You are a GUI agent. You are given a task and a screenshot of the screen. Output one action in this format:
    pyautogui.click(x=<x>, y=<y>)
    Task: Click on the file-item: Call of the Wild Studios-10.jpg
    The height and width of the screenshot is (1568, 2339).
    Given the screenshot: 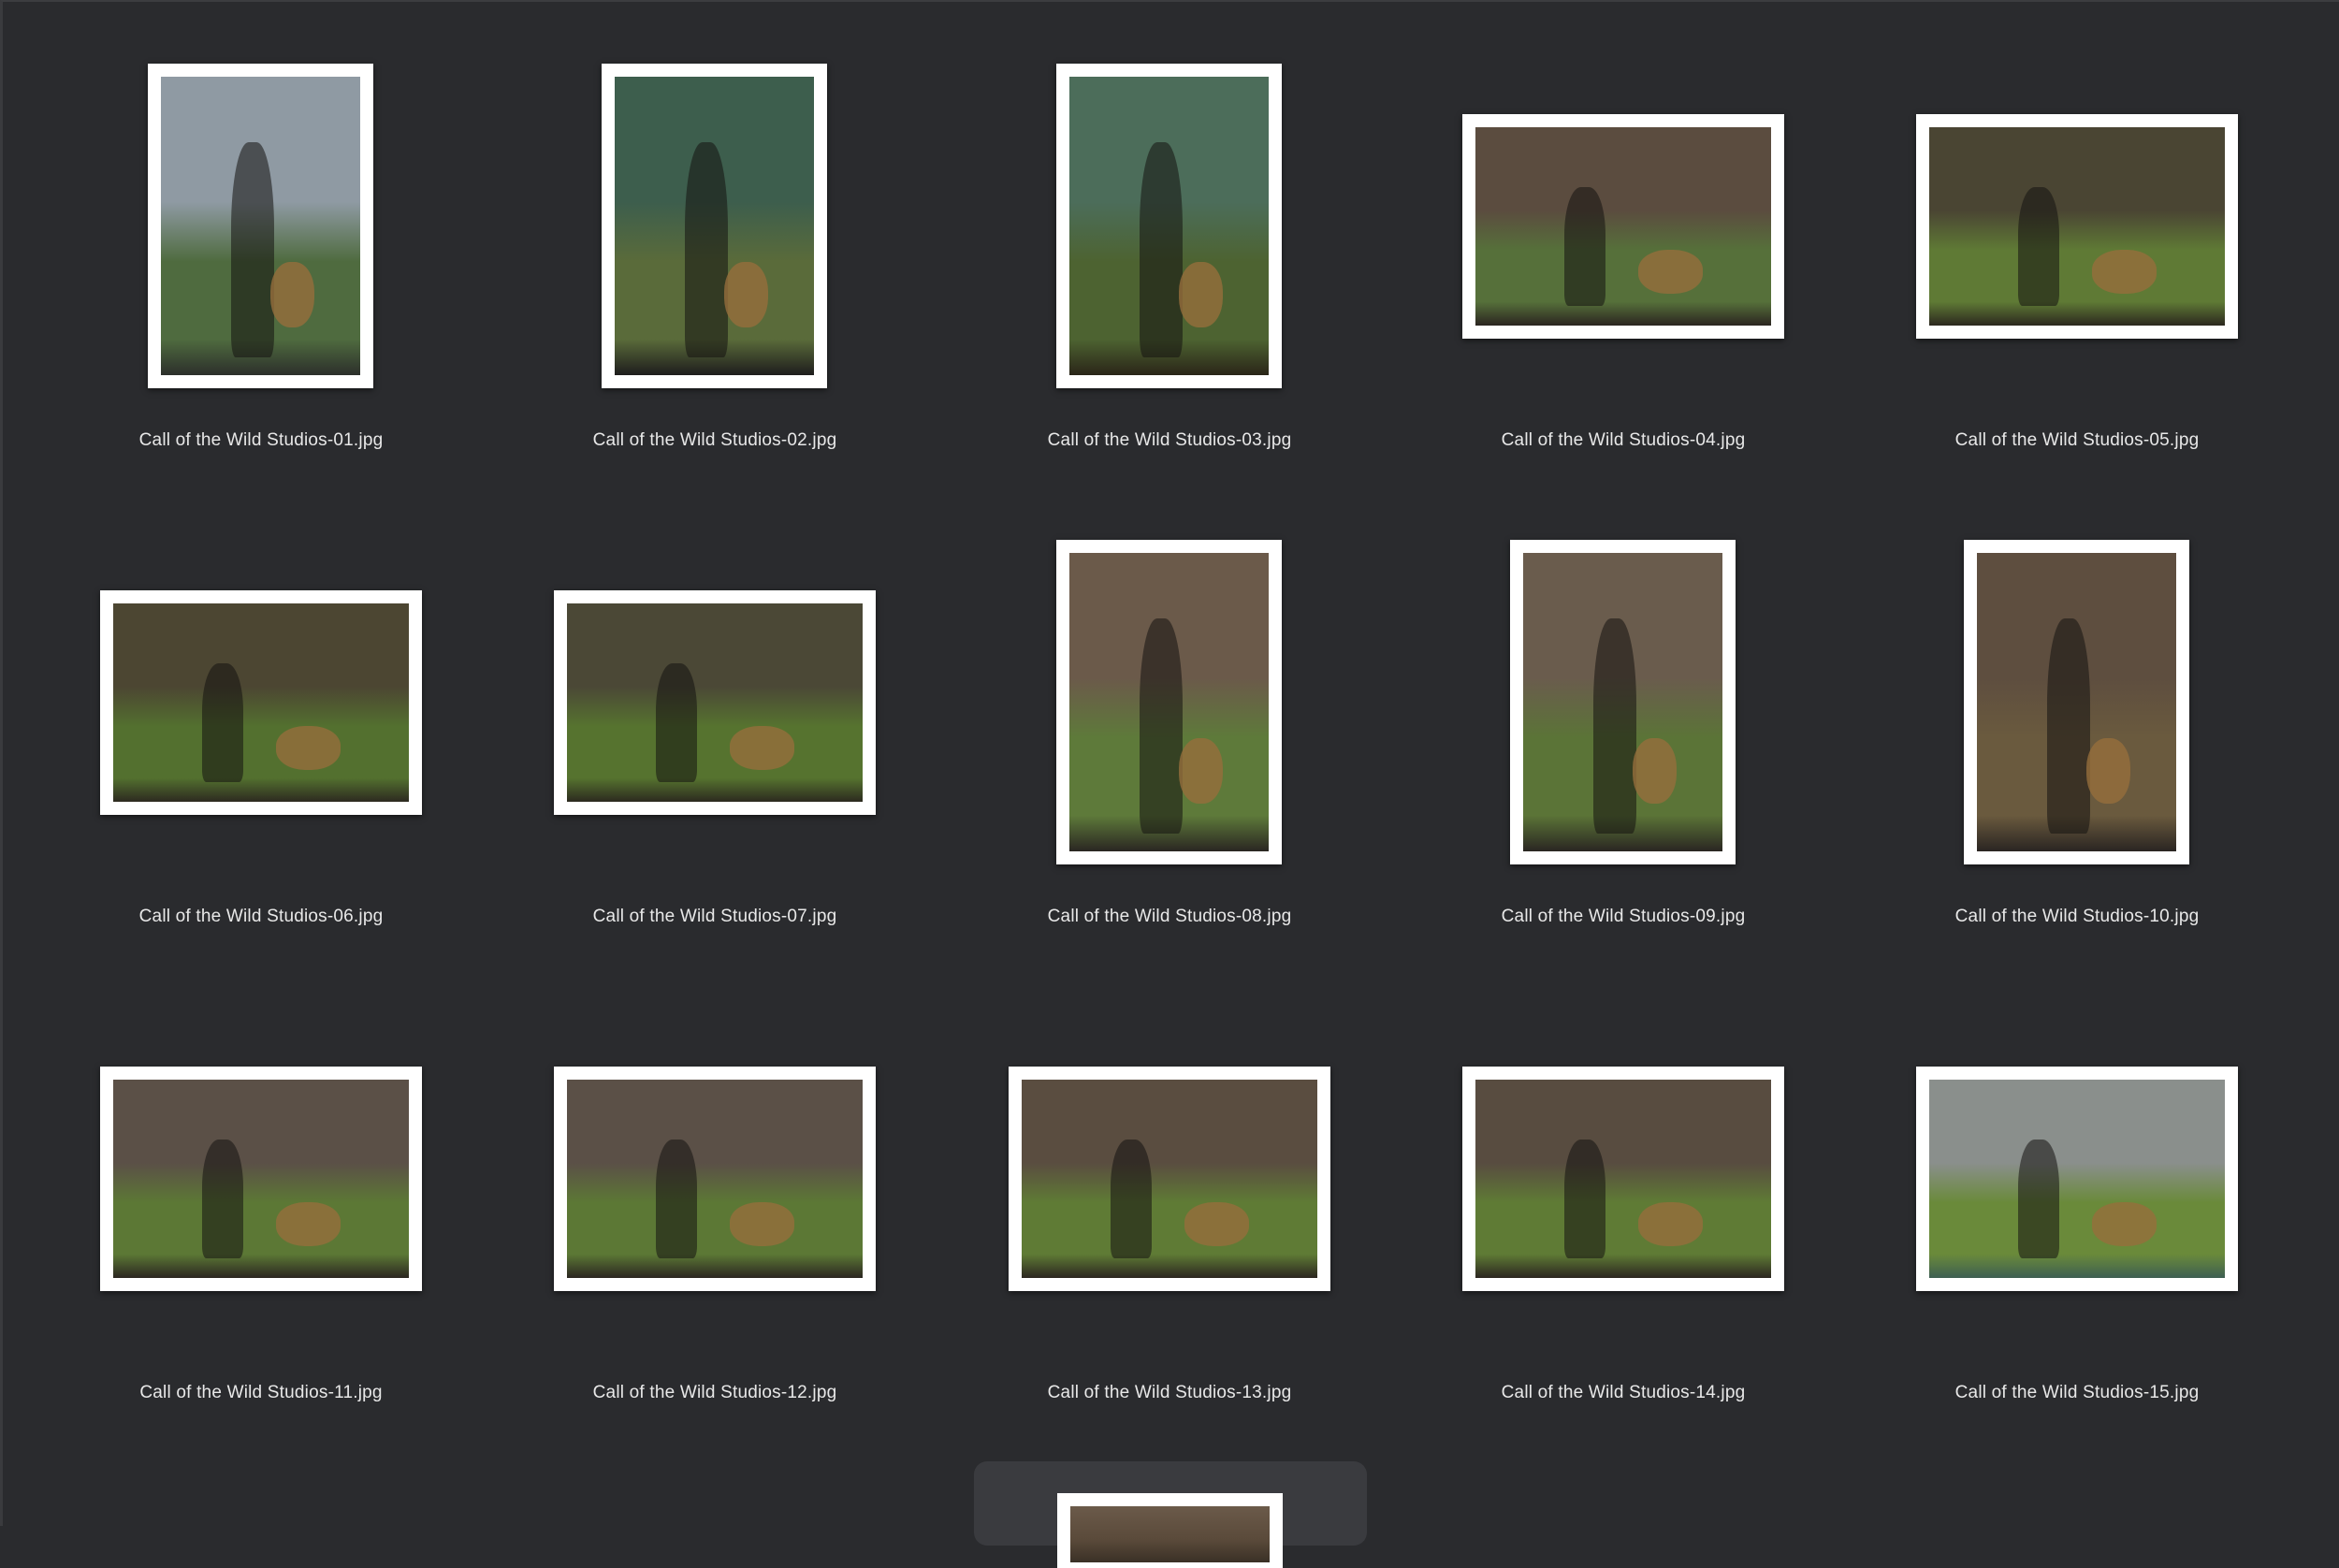 What is the action you would take?
    pyautogui.click(x=2077, y=716)
    